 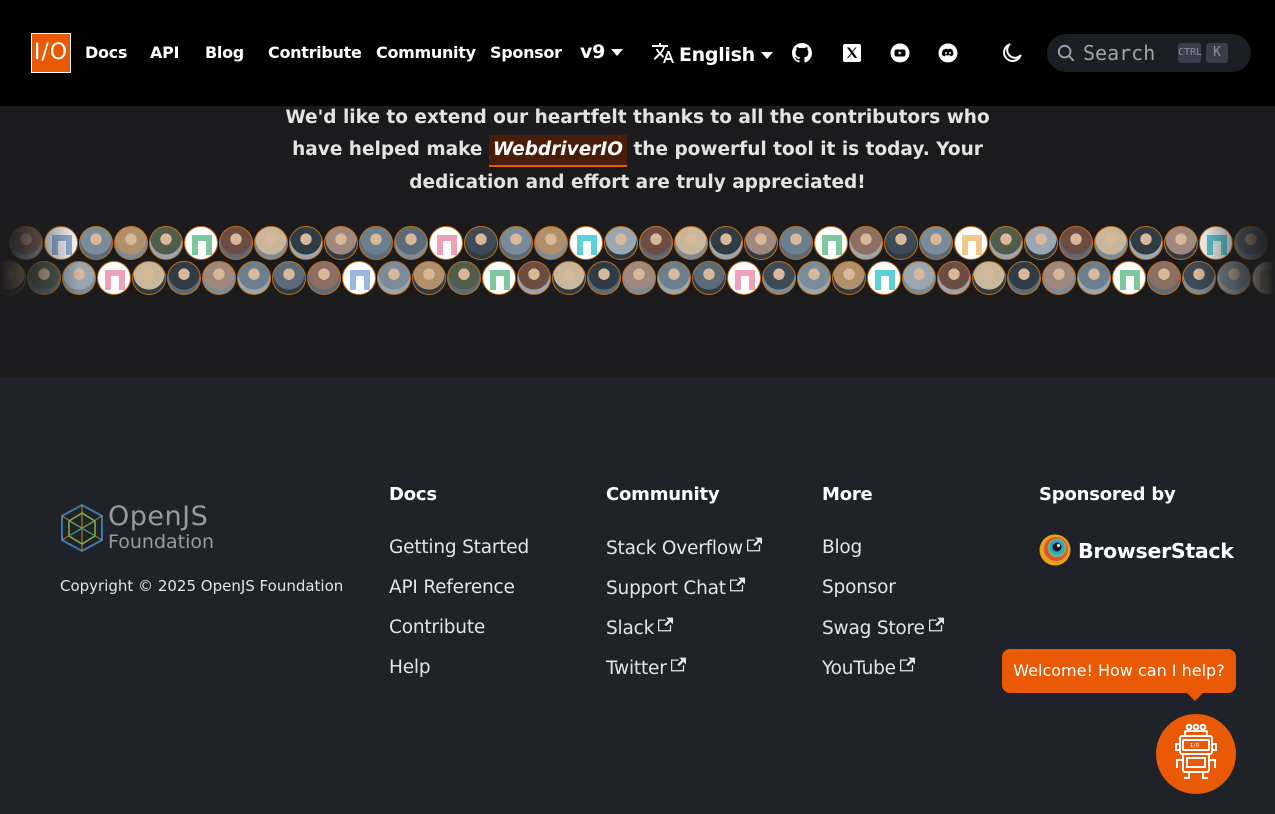 What do you see at coordinates (140, 527) in the screenshot?
I see `openjs-foundation-logo: OpenJS Foundation` at bounding box center [140, 527].